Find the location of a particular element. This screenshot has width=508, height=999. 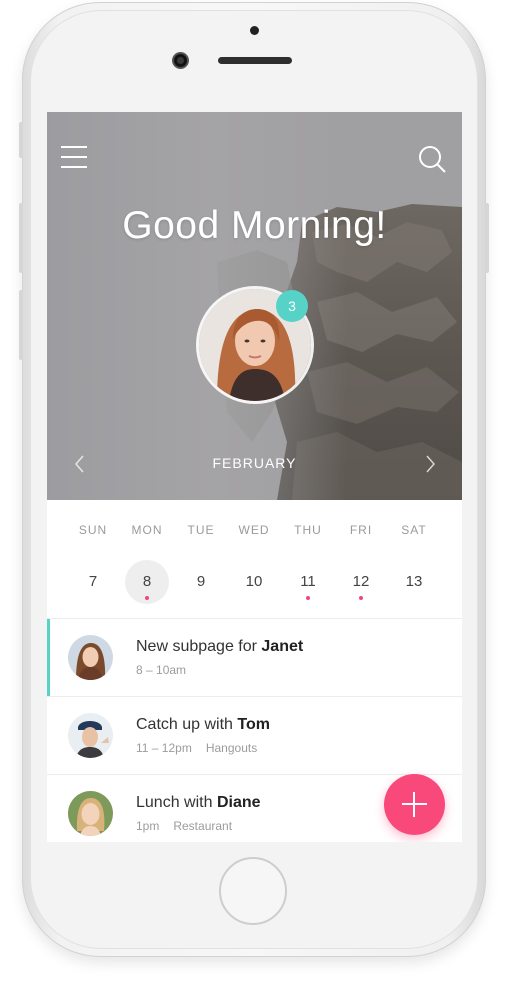

add-event-button is located at coordinates (414, 804).